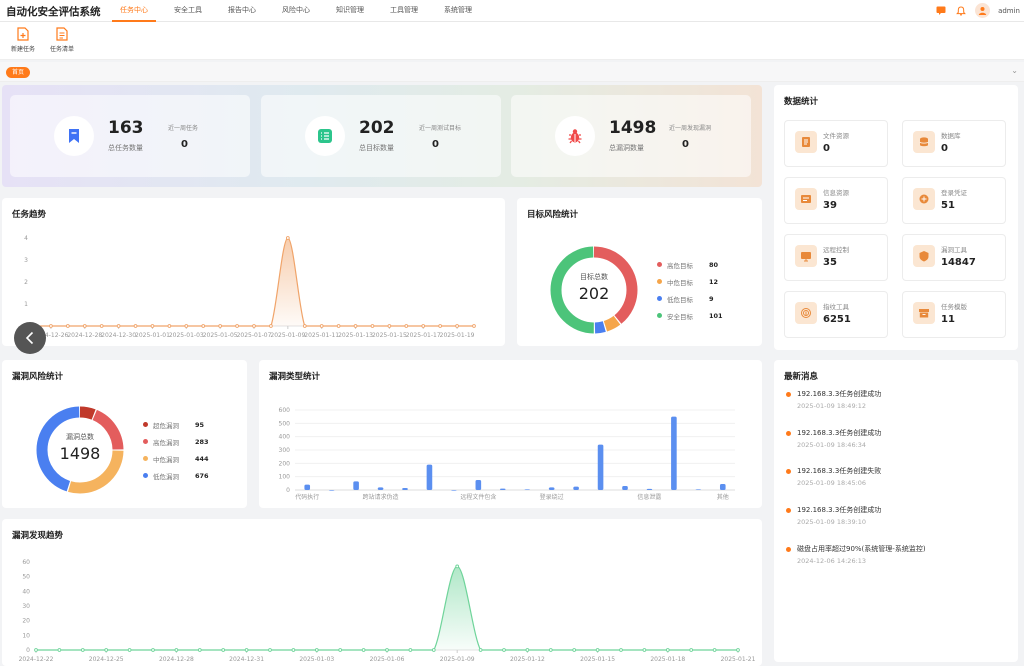 The height and width of the screenshot is (666, 1024). What do you see at coordinates (53, 12) in the screenshot?
I see `app-title: 自动化安全评估系统` at bounding box center [53, 12].